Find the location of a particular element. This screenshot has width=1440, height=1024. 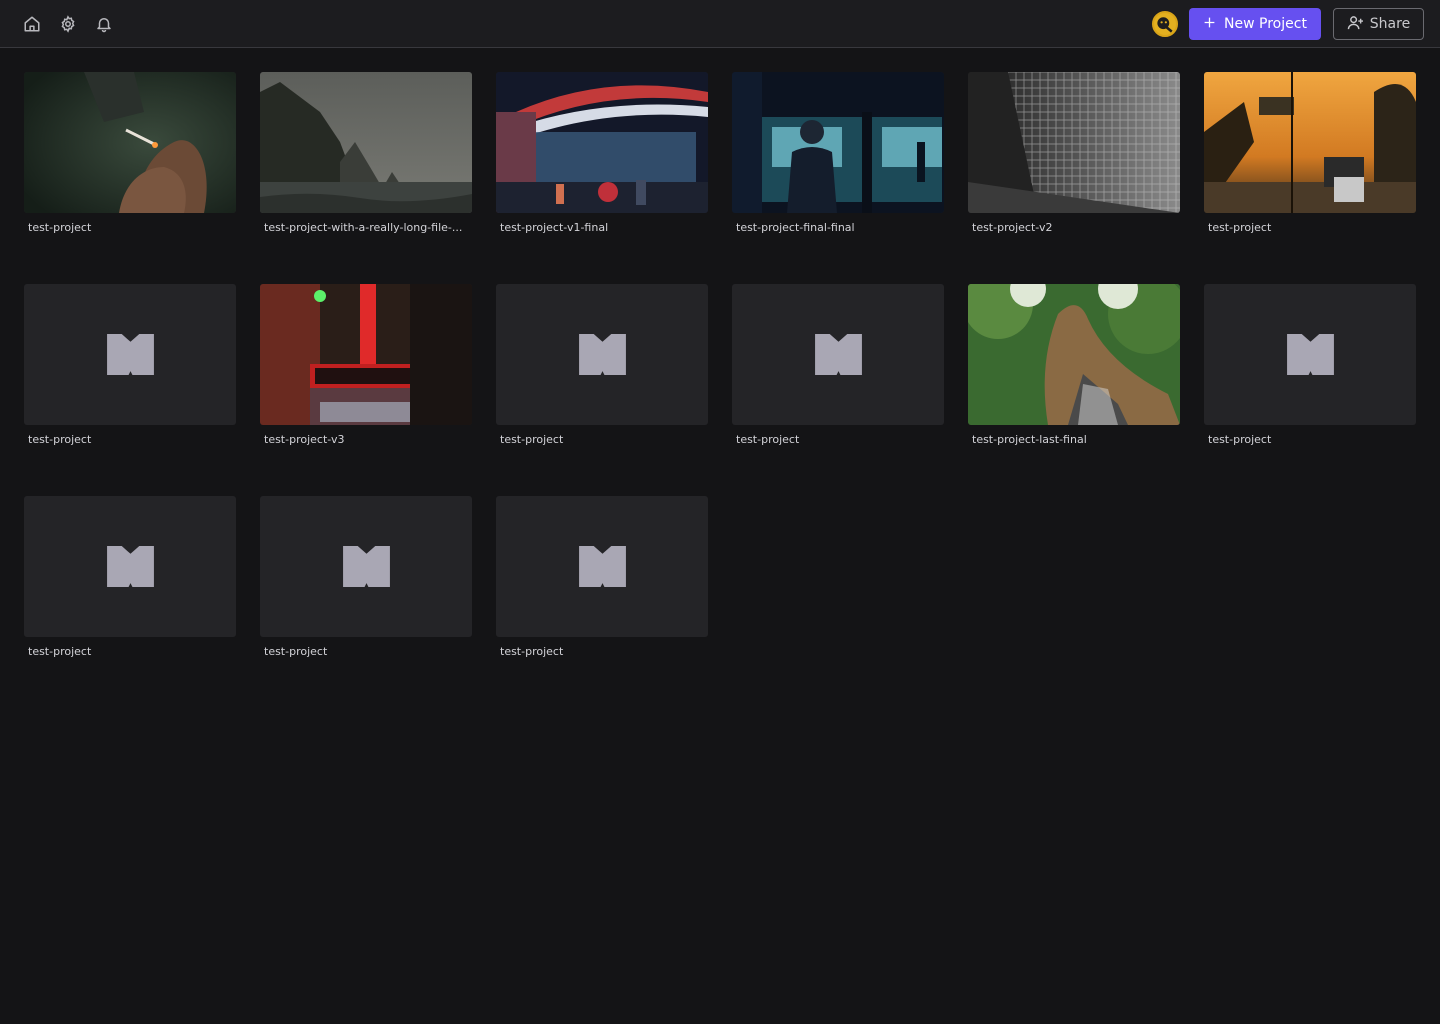

new-project-button: New Project is located at coordinates (1255, 24).